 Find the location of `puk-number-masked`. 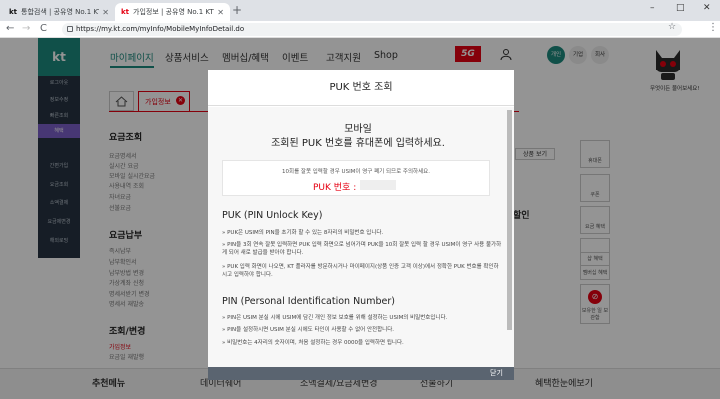

puk-number-masked is located at coordinates (378, 185).